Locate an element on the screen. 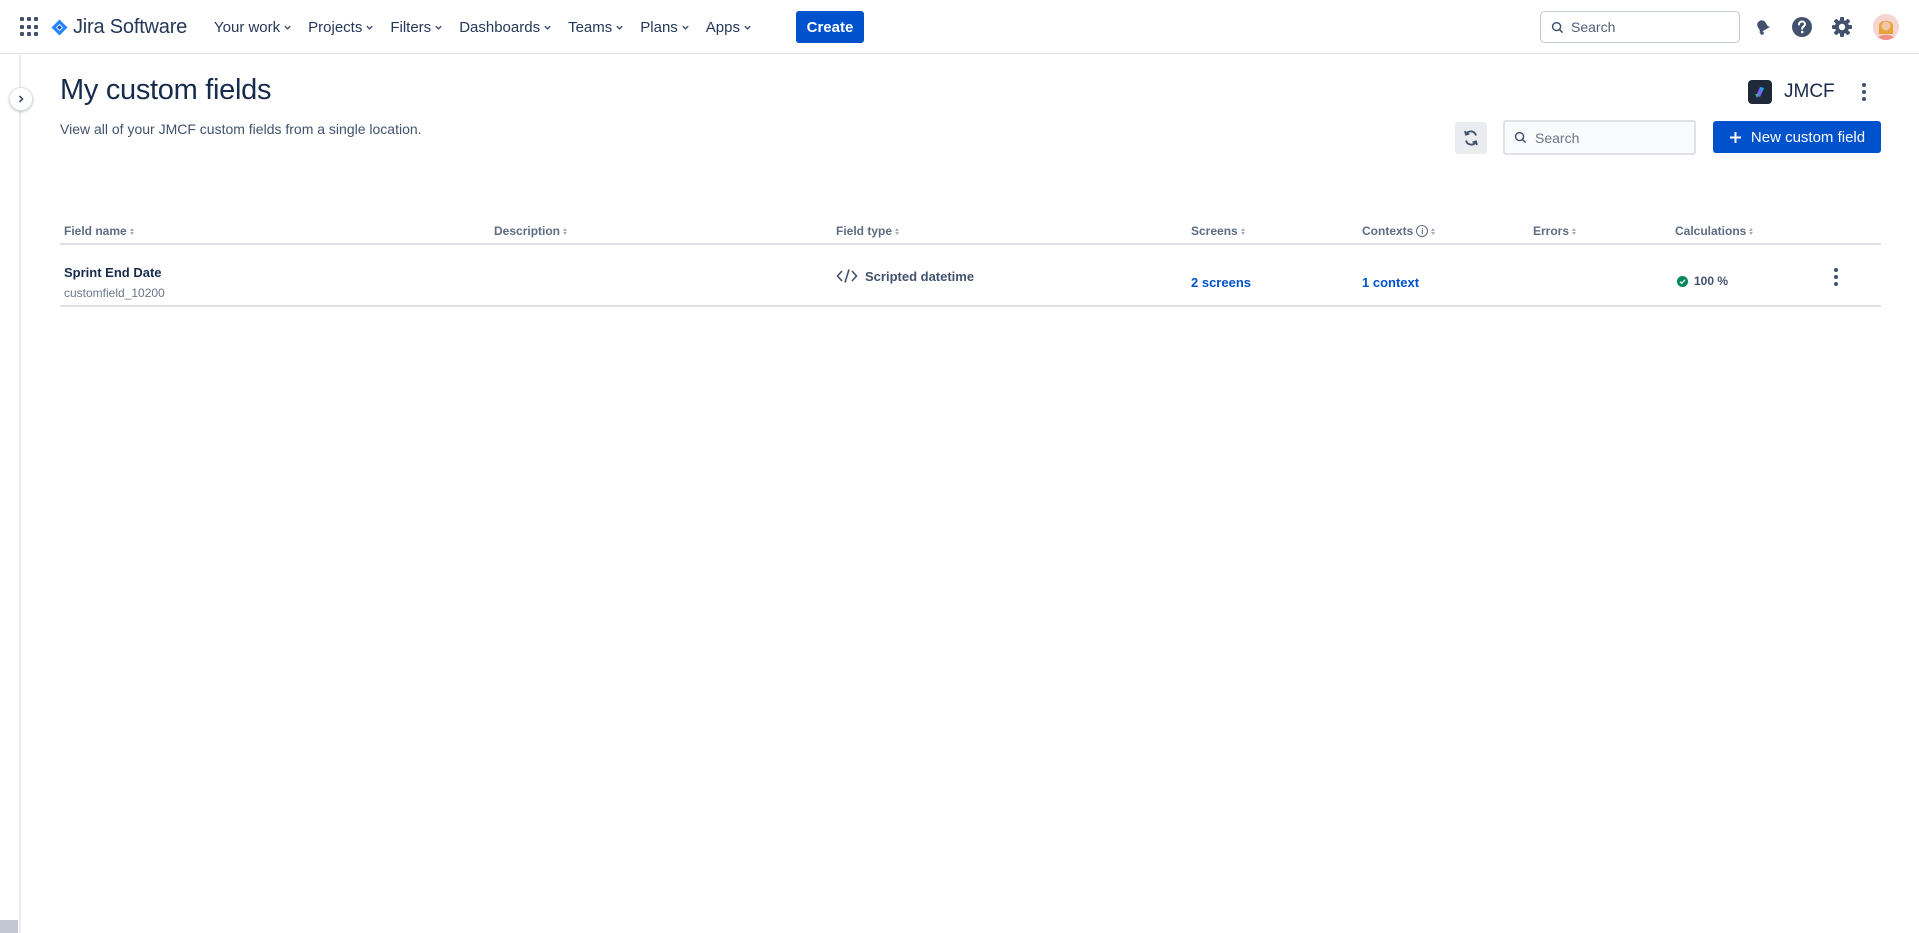 The width and height of the screenshot is (1919, 933). window-corner is located at coordinates (9, 926).